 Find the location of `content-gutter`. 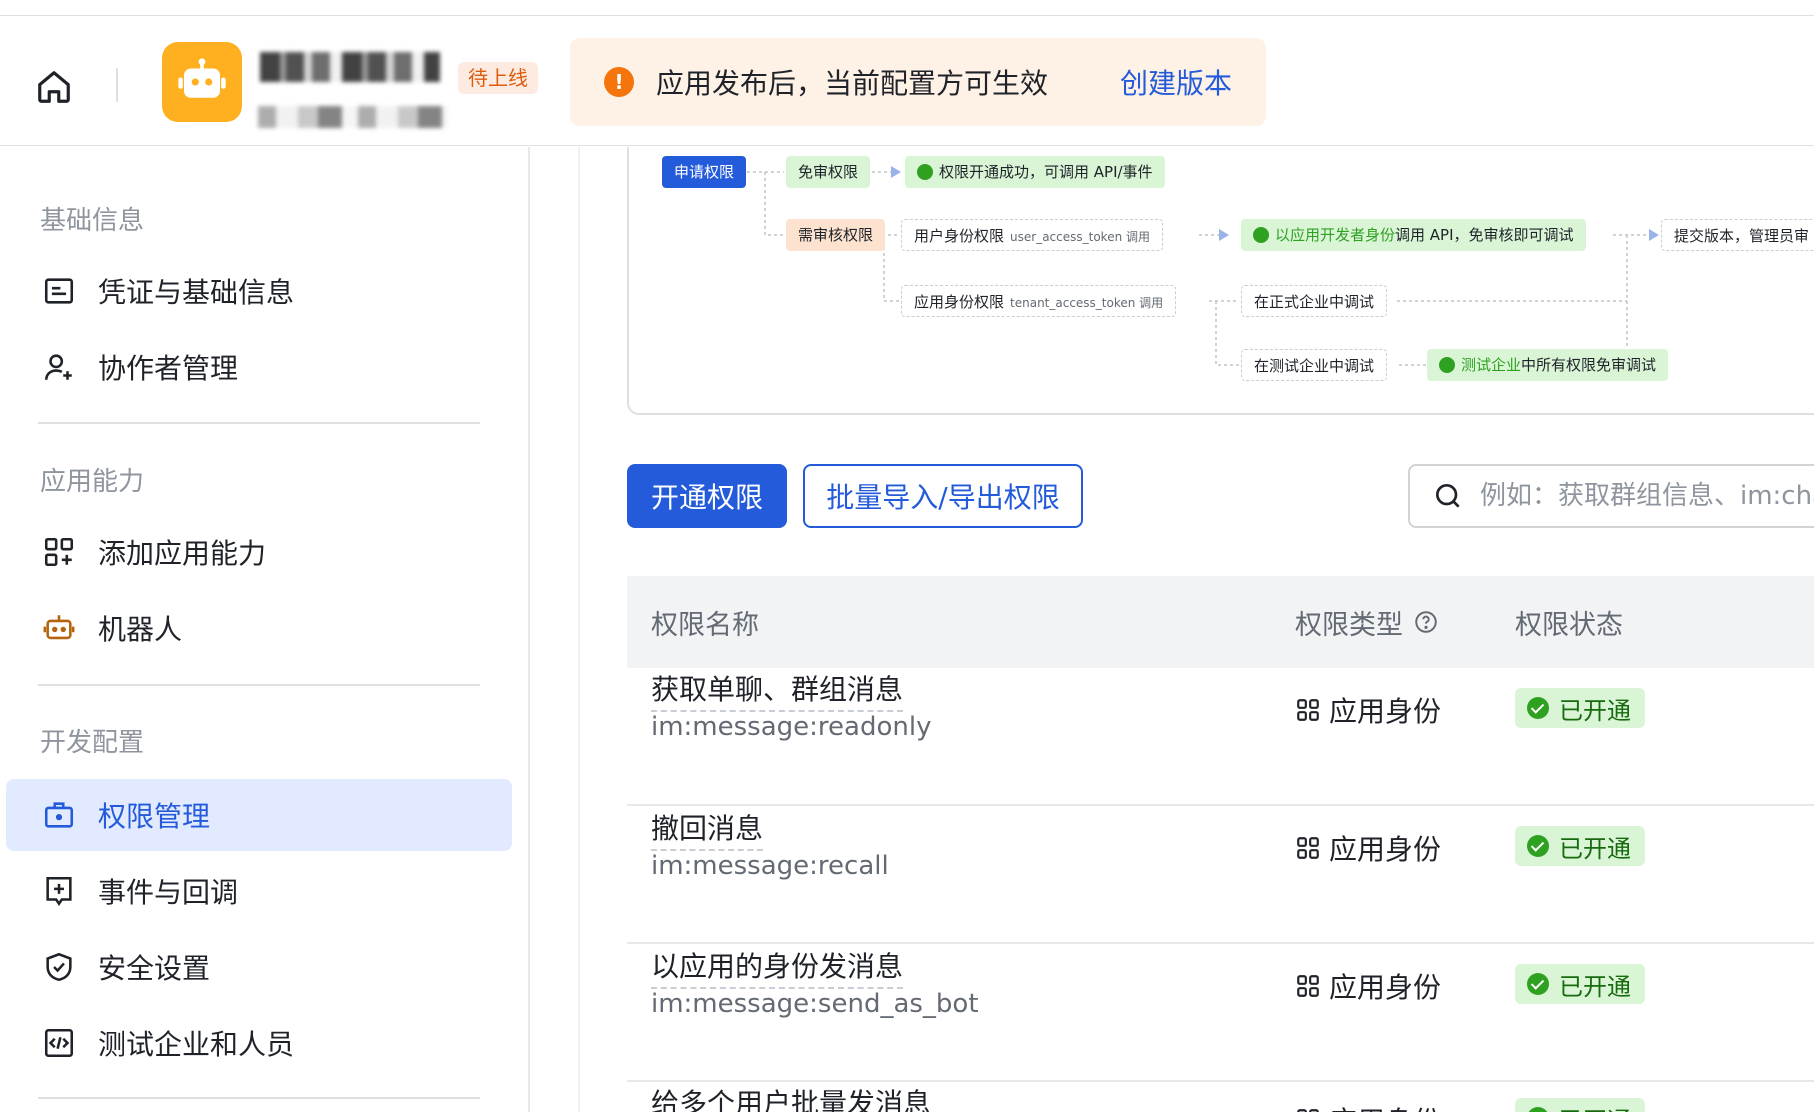

content-gutter is located at coordinates (556, 629).